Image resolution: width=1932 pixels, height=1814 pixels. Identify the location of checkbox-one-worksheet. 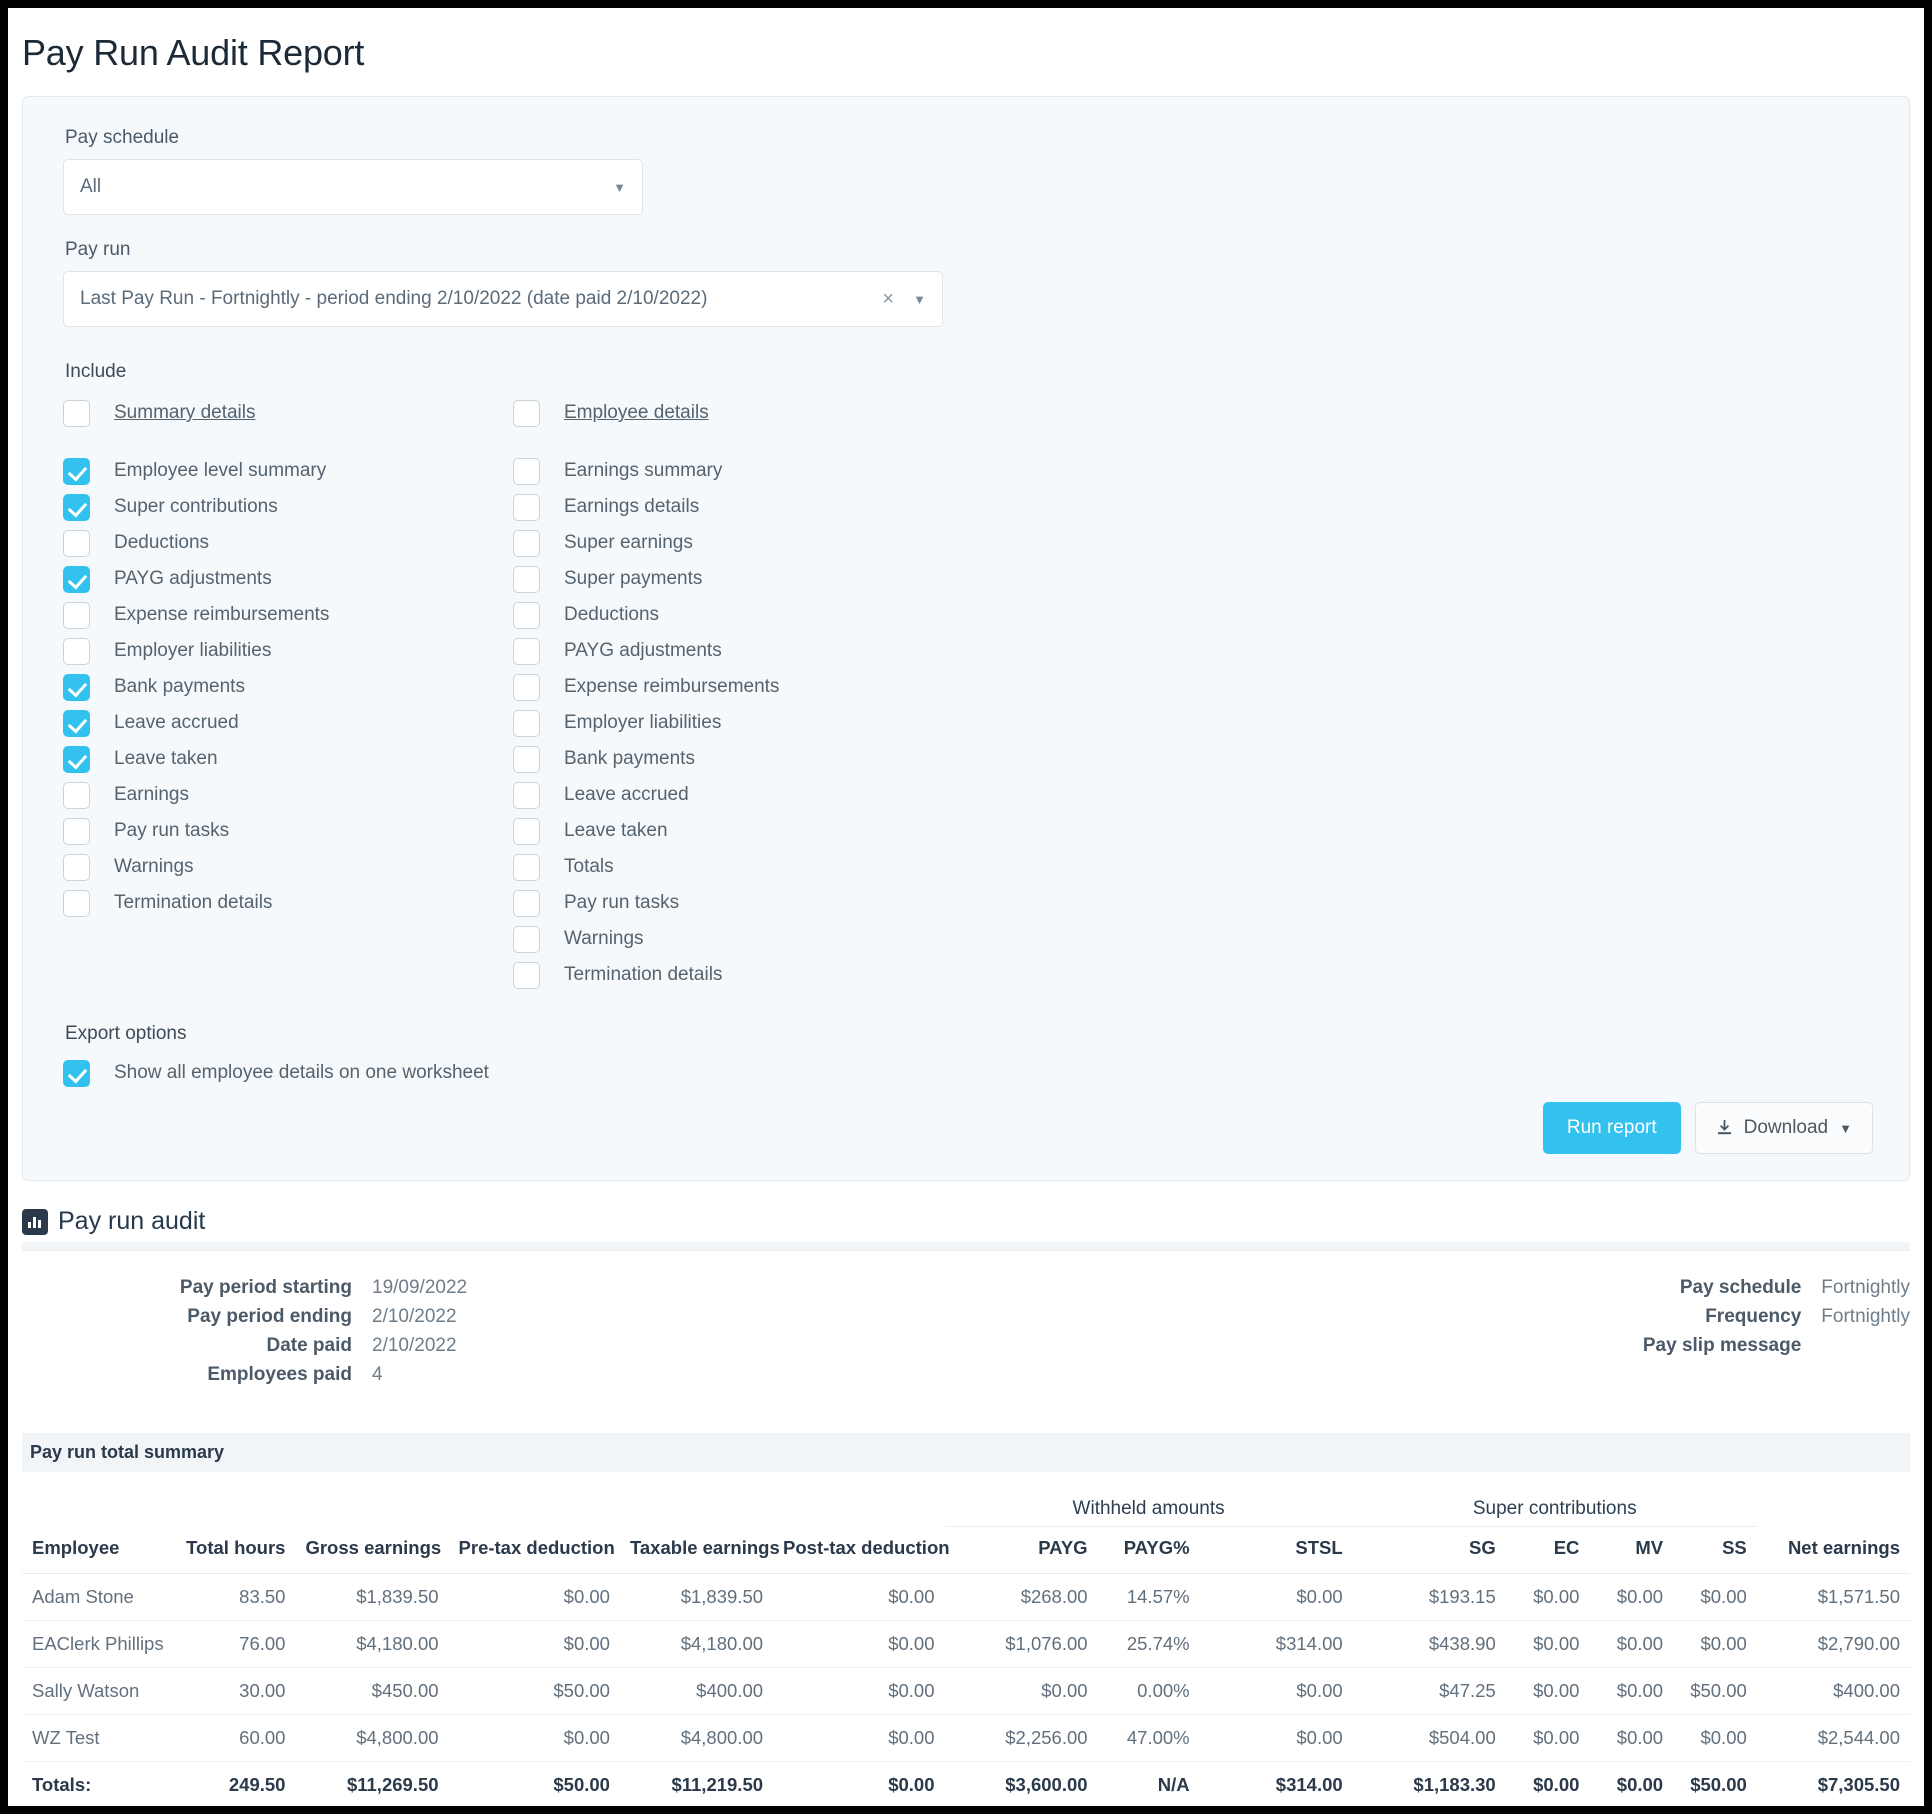
(76, 1073).